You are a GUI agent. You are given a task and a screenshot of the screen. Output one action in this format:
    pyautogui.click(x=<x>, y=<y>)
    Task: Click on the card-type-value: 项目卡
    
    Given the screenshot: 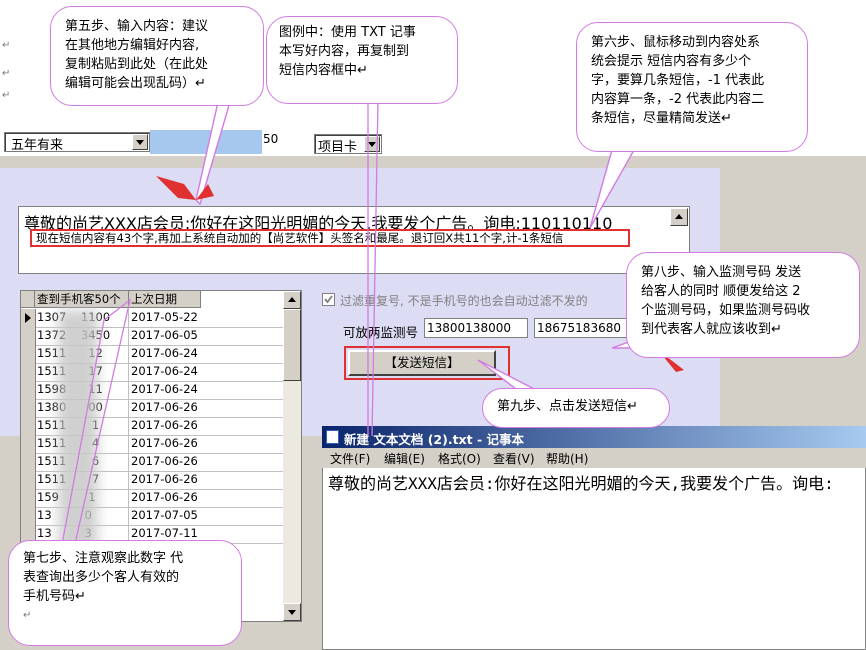 What is the action you would take?
    pyautogui.click(x=338, y=147)
    